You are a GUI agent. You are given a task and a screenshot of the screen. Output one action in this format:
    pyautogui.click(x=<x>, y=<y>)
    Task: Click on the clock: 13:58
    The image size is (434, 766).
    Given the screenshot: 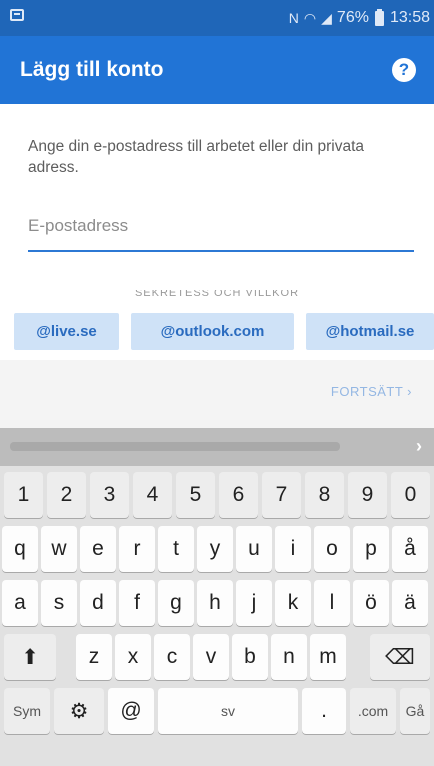 What is the action you would take?
    pyautogui.click(x=409, y=17)
    